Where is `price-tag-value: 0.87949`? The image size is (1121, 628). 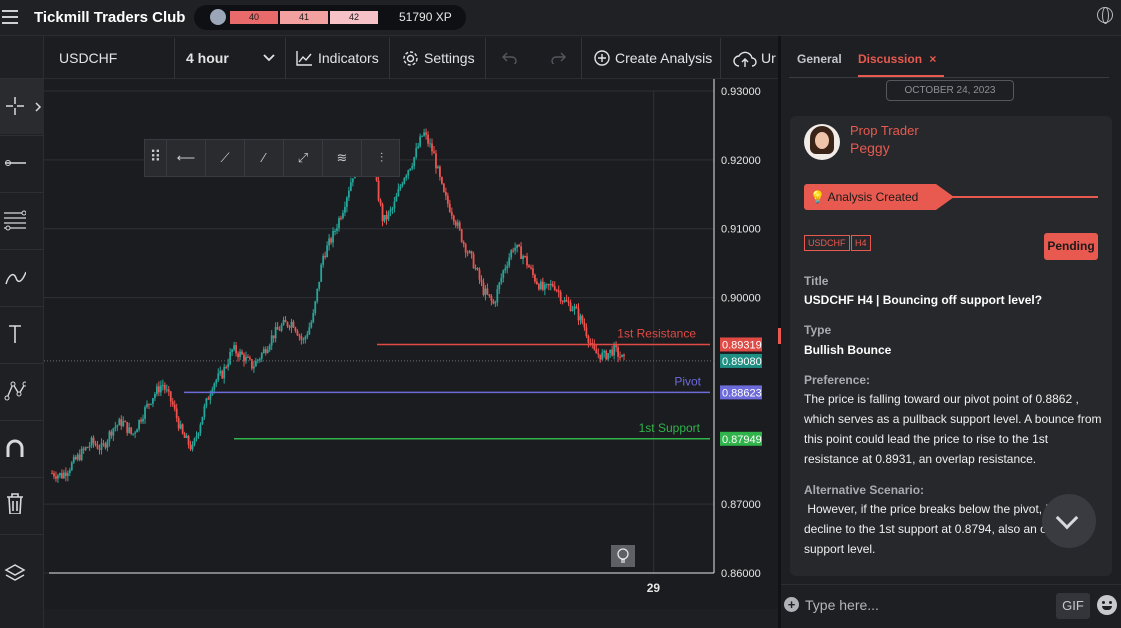
price-tag-value: 0.87949 is located at coordinates (742, 440).